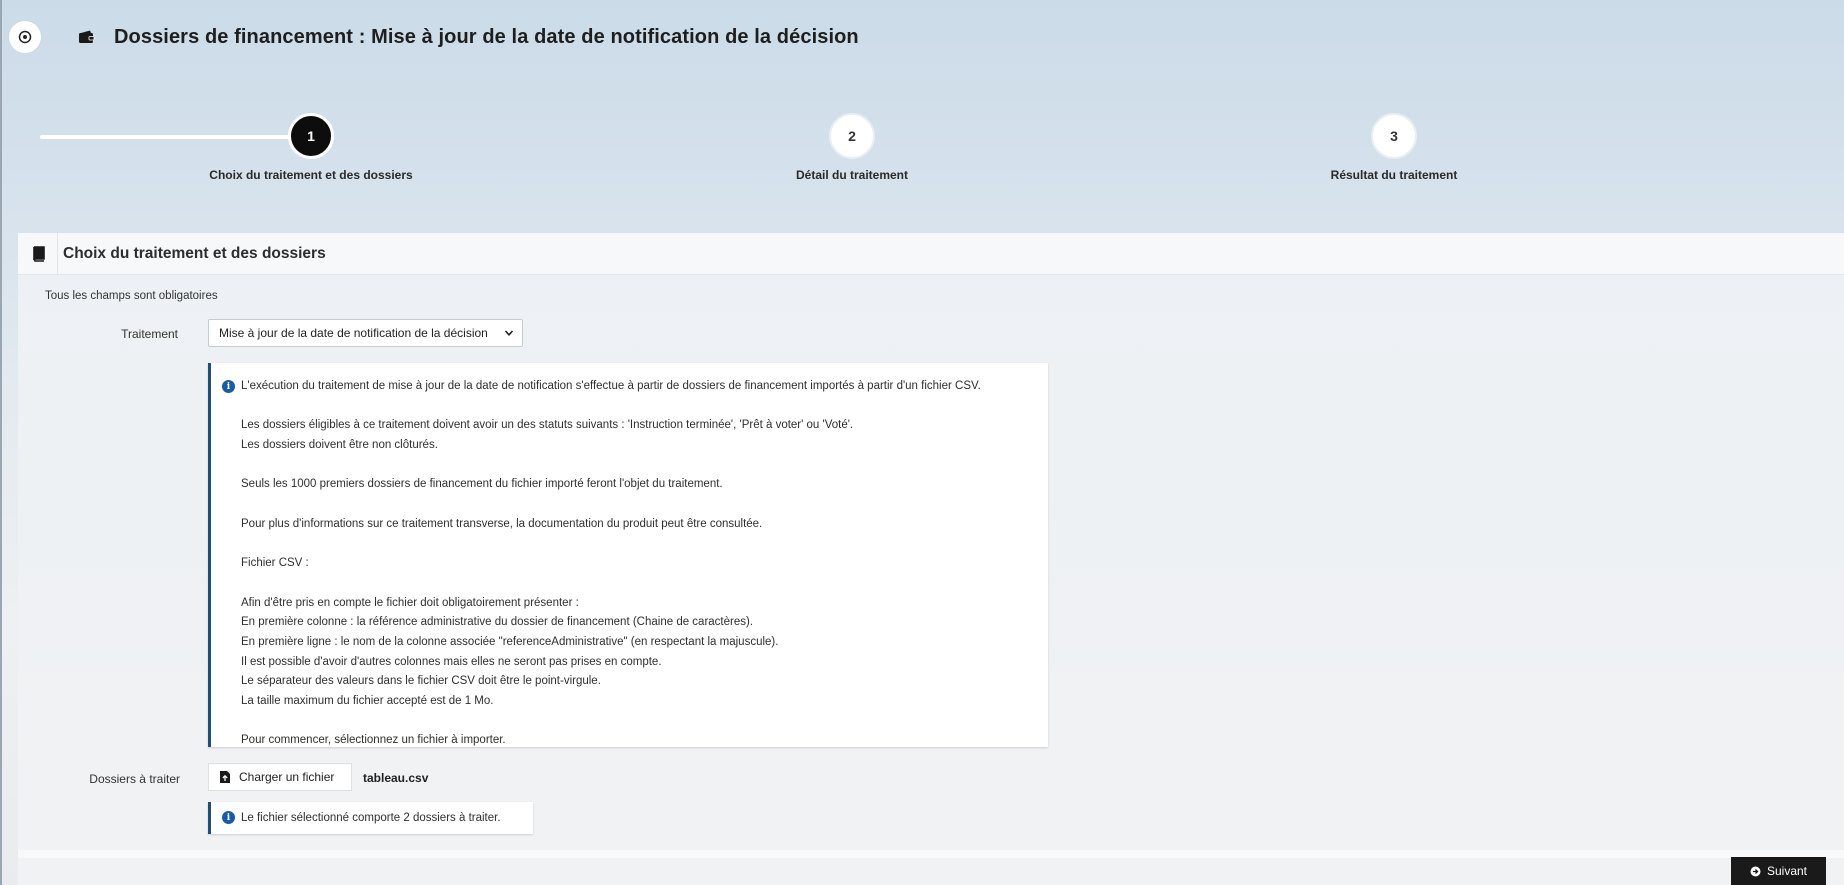  I want to click on panel-divider, so click(931, 854).